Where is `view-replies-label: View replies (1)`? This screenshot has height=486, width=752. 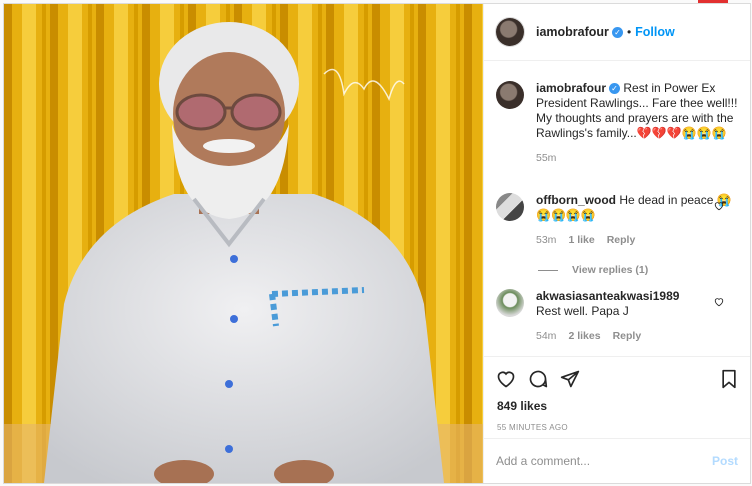 view-replies-label: View replies (1) is located at coordinates (610, 270).